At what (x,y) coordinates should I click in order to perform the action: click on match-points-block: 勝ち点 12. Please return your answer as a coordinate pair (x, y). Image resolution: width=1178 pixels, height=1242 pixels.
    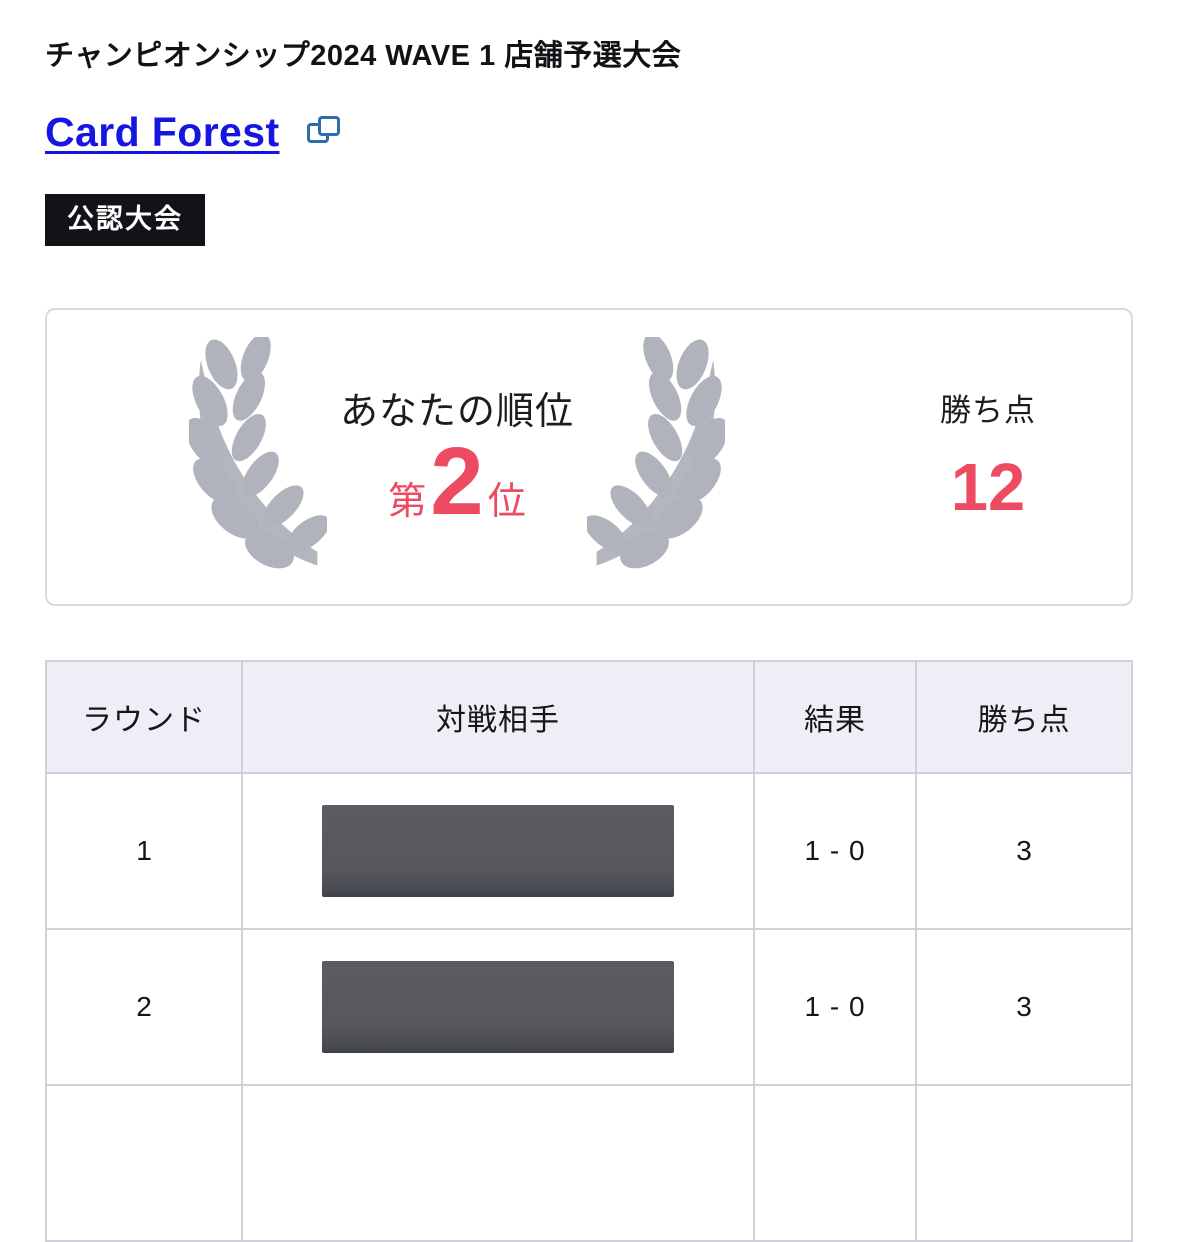
    Looking at the image, I should click on (994, 458).